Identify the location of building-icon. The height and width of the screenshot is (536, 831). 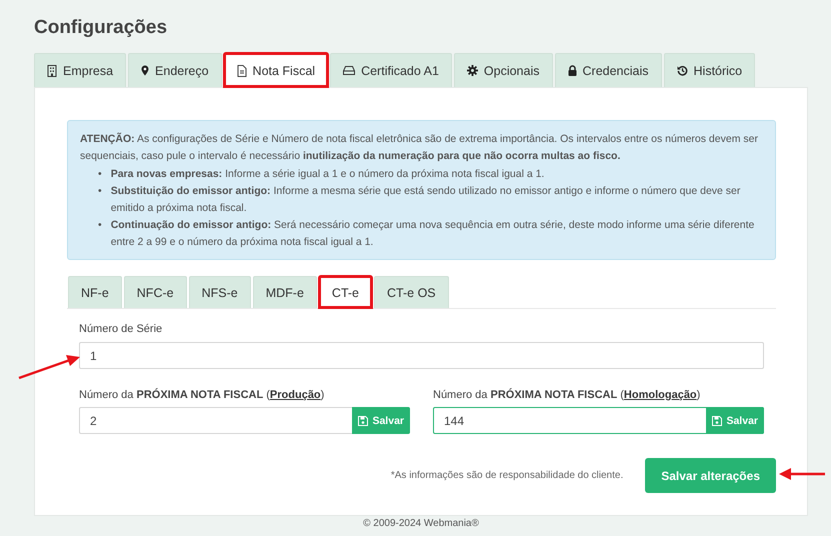
(52, 70).